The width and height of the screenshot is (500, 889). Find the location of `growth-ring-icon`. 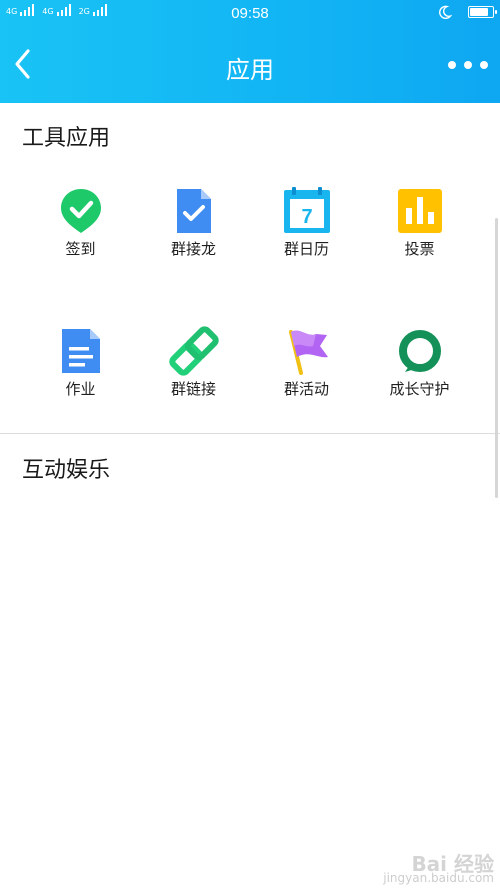

growth-ring-icon is located at coordinates (419, 351).